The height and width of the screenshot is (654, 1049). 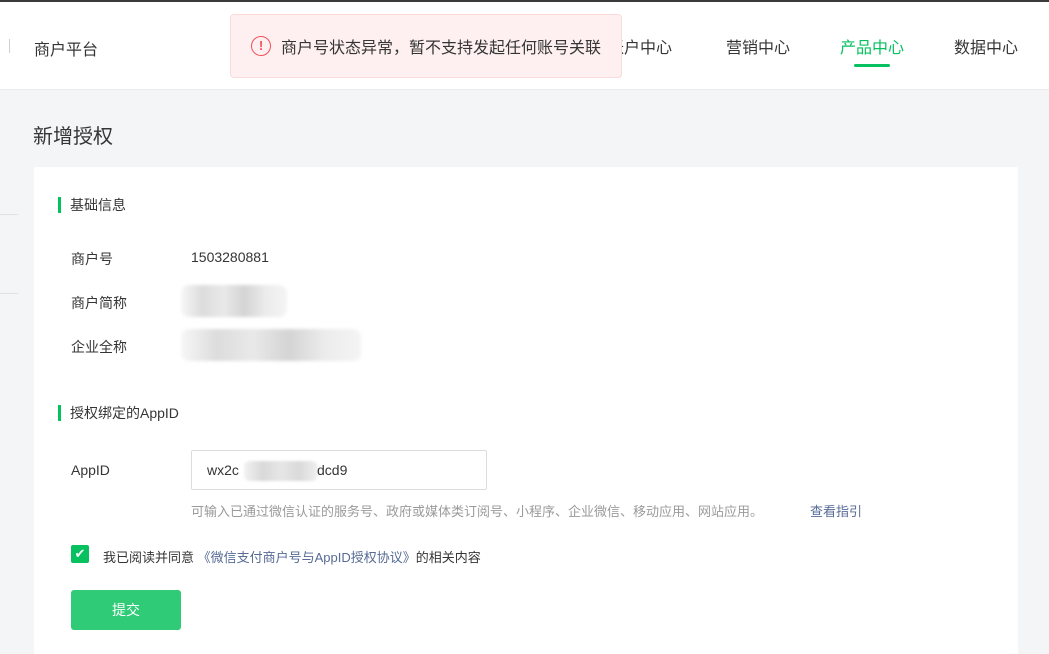 What do you see at coordinates (150, 557) in the screenshot?
I see `agreement-text-before: 我已阅读并同意` at bounding box center [150, 557].